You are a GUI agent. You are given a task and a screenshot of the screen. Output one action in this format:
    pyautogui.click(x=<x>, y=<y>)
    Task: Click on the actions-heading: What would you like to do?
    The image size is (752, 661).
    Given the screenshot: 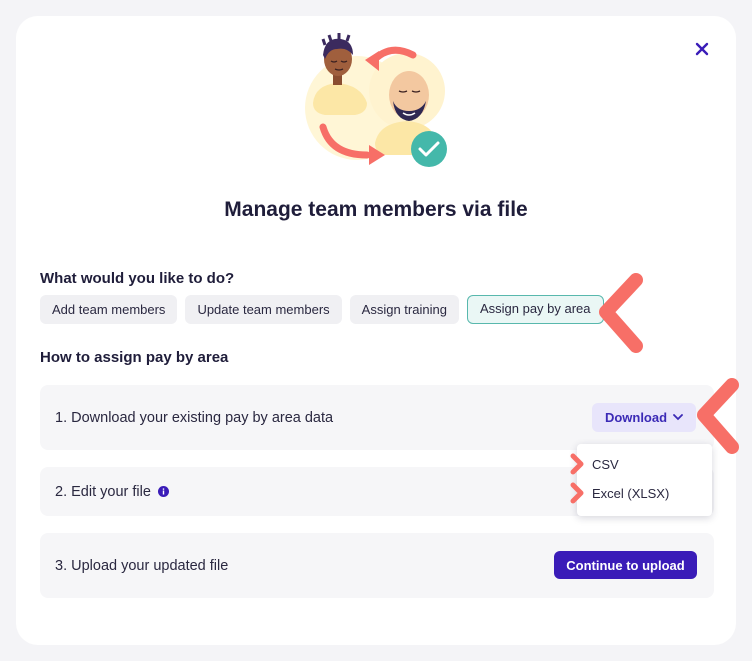 What is the action you would take?
    pyautogui.click(x=137, y=278)
    